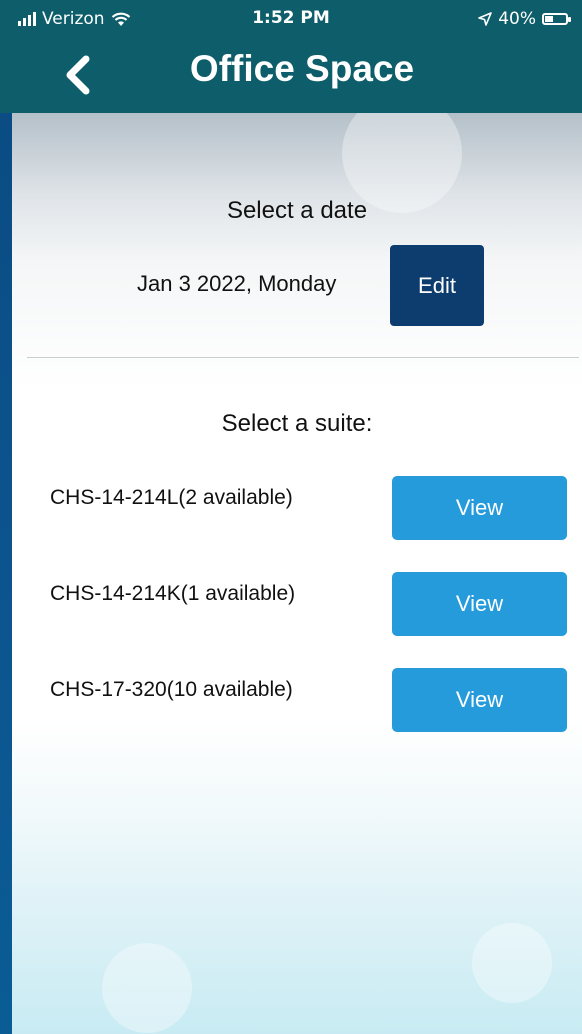  Describe the element at coordinates (173, 593) in the screenshot. I see `suite-label: CHS-14-214K(1 available)` at that location.